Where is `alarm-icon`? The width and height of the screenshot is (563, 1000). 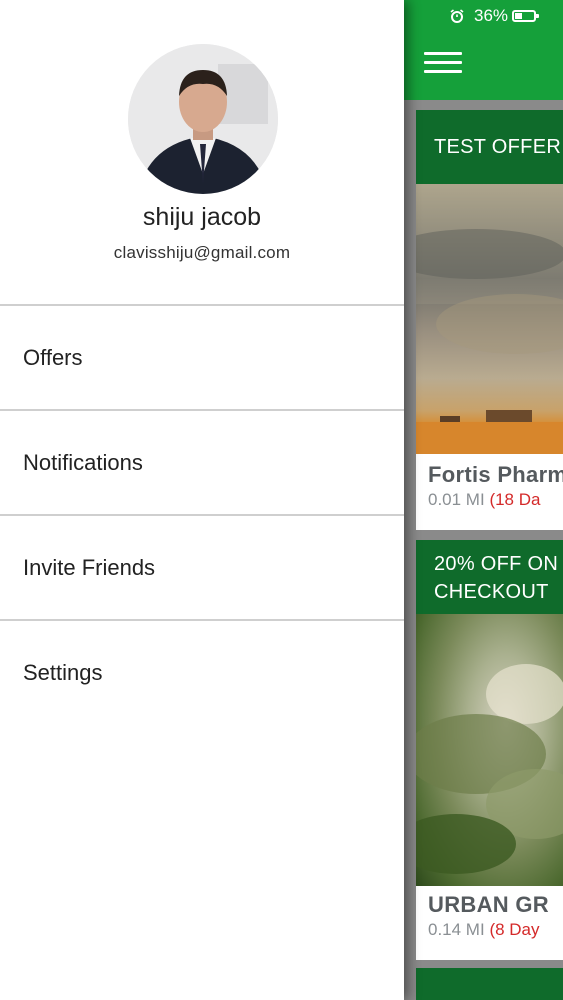 alarm-icon is located at coordinates (457, 16).